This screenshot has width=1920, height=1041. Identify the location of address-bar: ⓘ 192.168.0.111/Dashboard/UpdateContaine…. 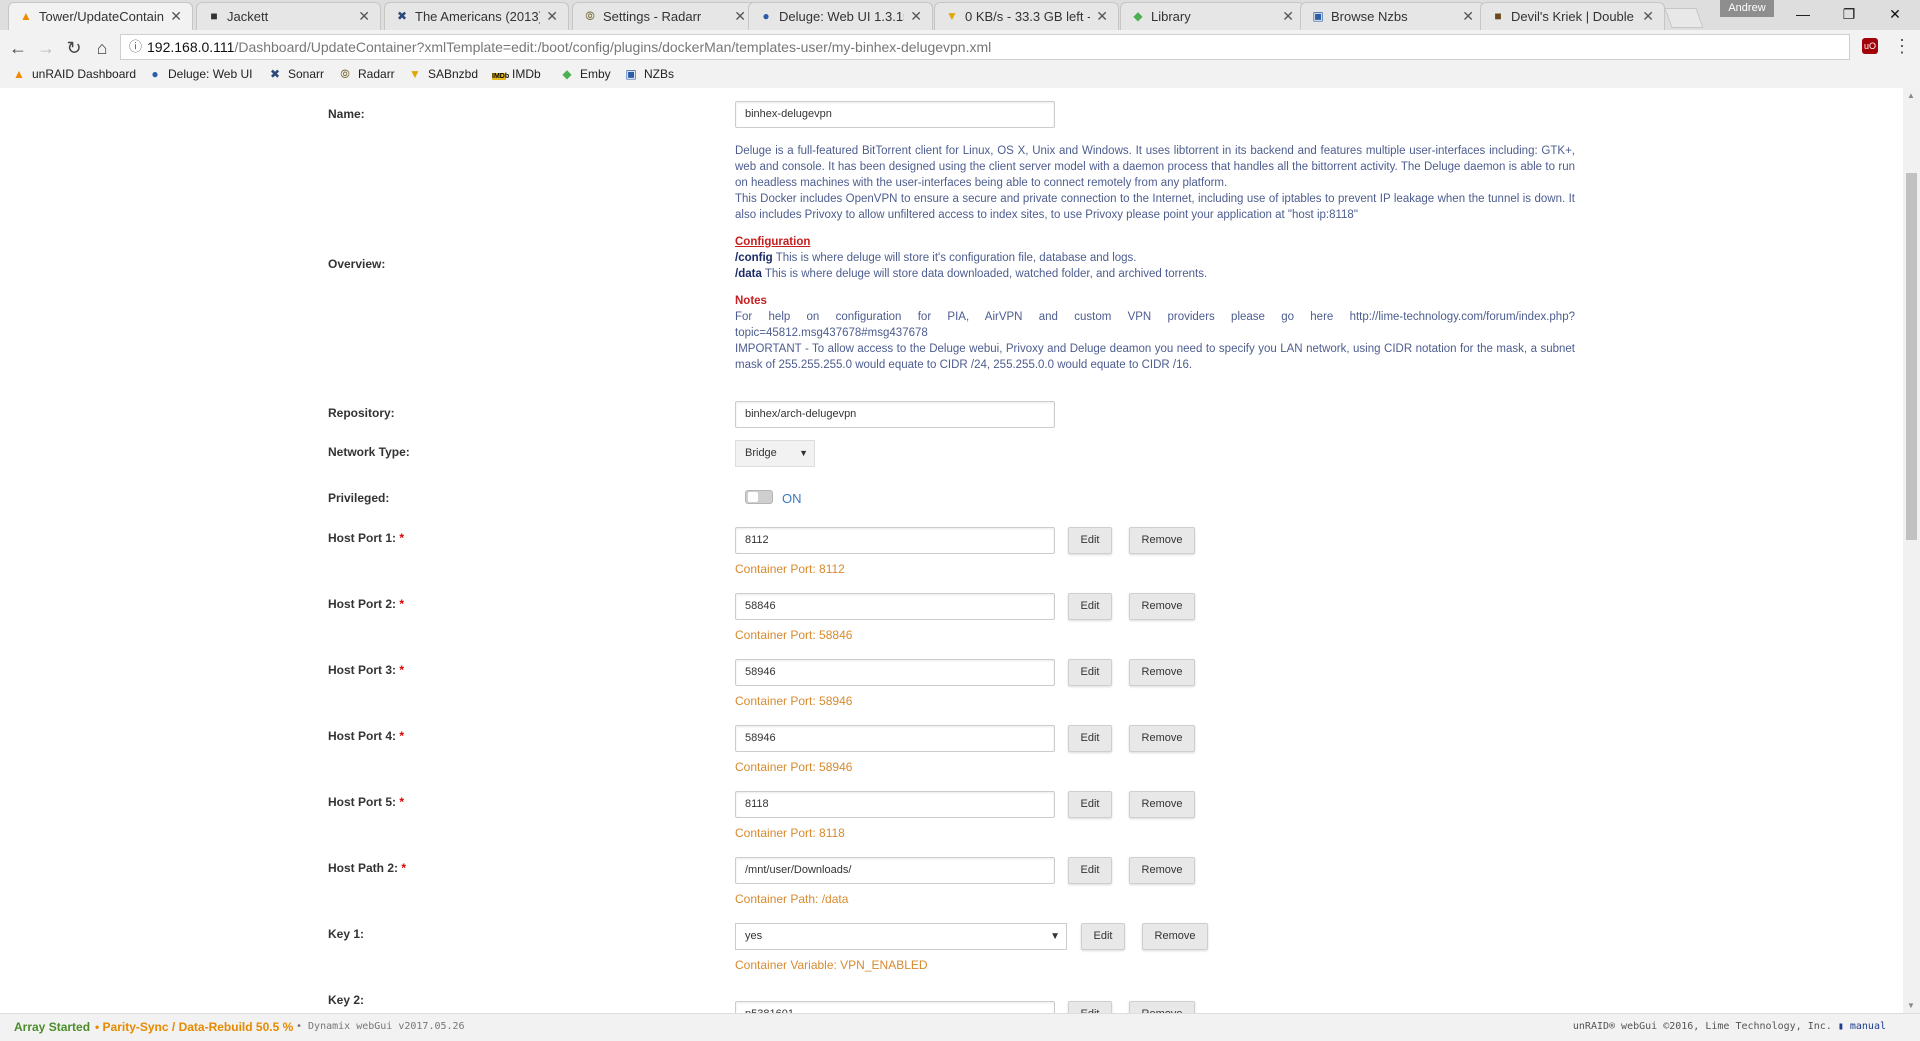
(985, 47).